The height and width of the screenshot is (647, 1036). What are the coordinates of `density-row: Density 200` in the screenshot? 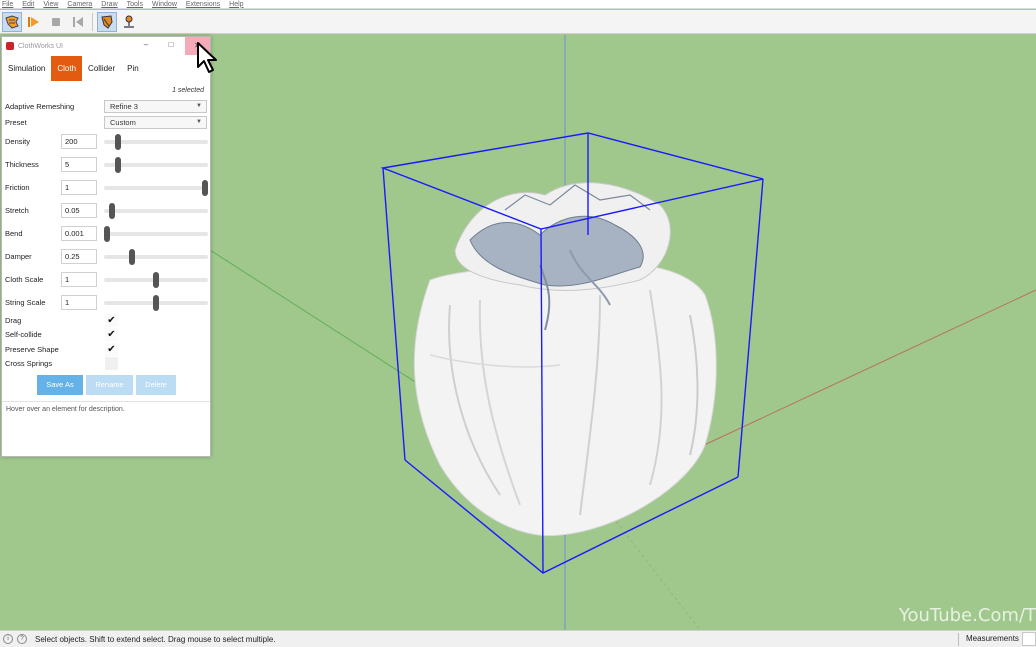 It's located at (106, 142).